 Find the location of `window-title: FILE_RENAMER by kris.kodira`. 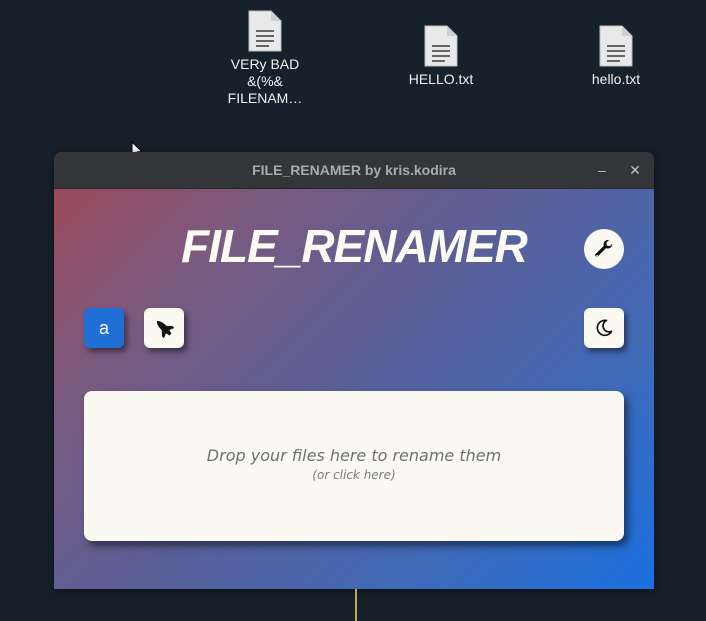

window-title: FILE_RENAMER by kris.kodira is located at coordinates (354, 170).